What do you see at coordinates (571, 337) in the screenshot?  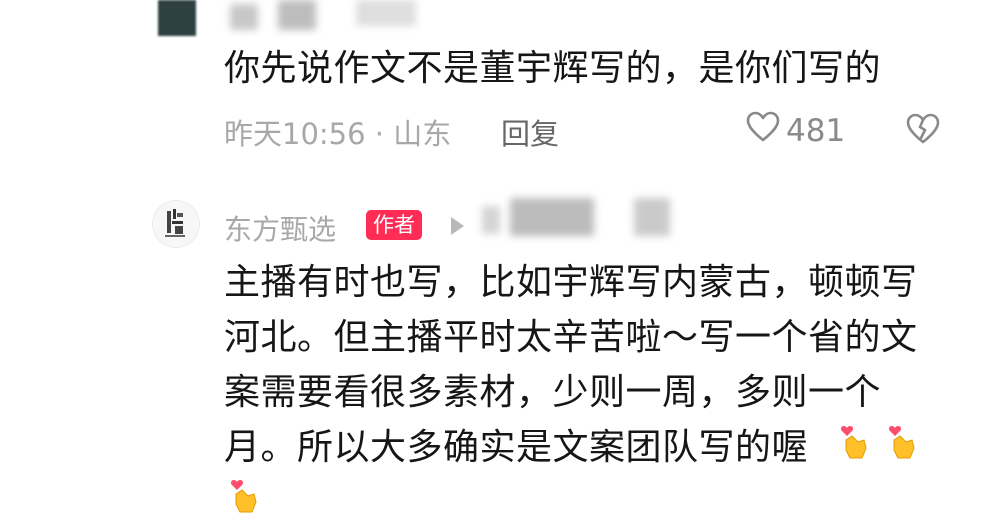 I see `comment-text-line-2: 河北。但主播平时太辛苦啦～写一个省的文` at bounding box center [571, 337].